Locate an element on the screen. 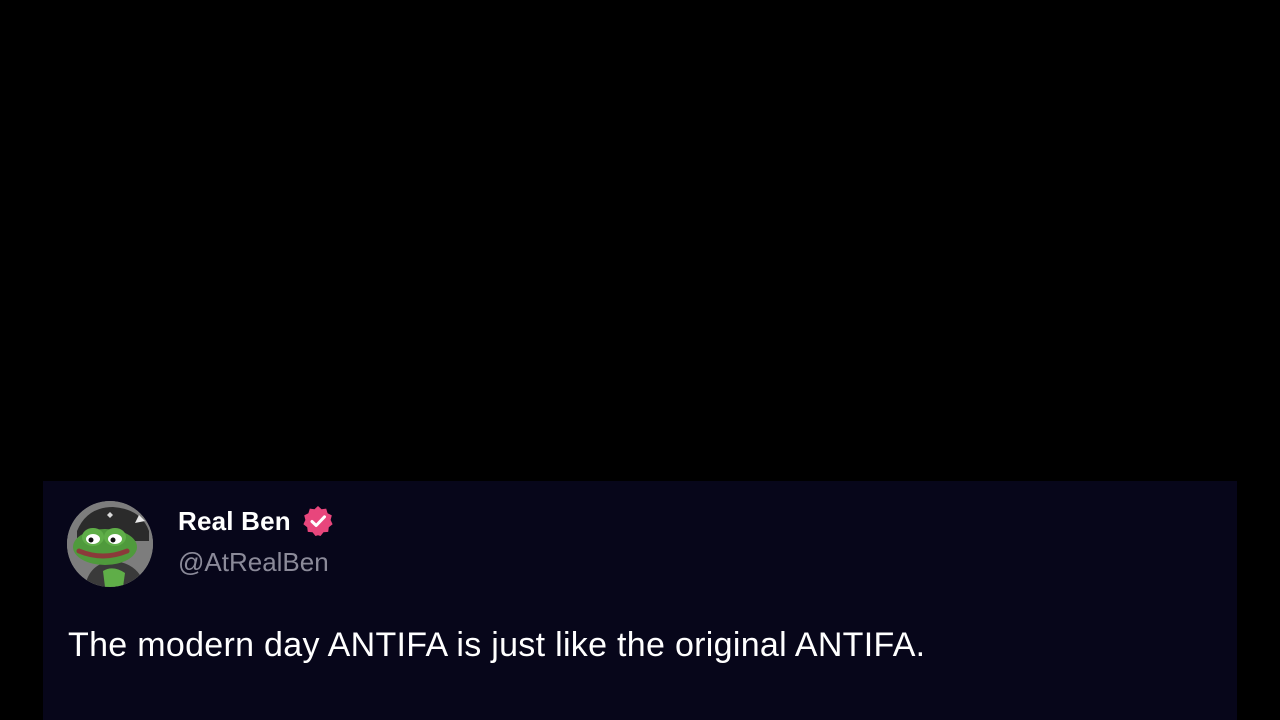 This screenshot has width=1280, height=720. frog-avatar-icon is located at coordinates (110, 544).